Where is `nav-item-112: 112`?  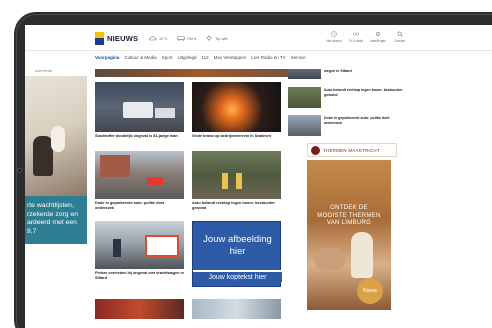 nav-item-112: 112 is located at coordinates (204, 57).